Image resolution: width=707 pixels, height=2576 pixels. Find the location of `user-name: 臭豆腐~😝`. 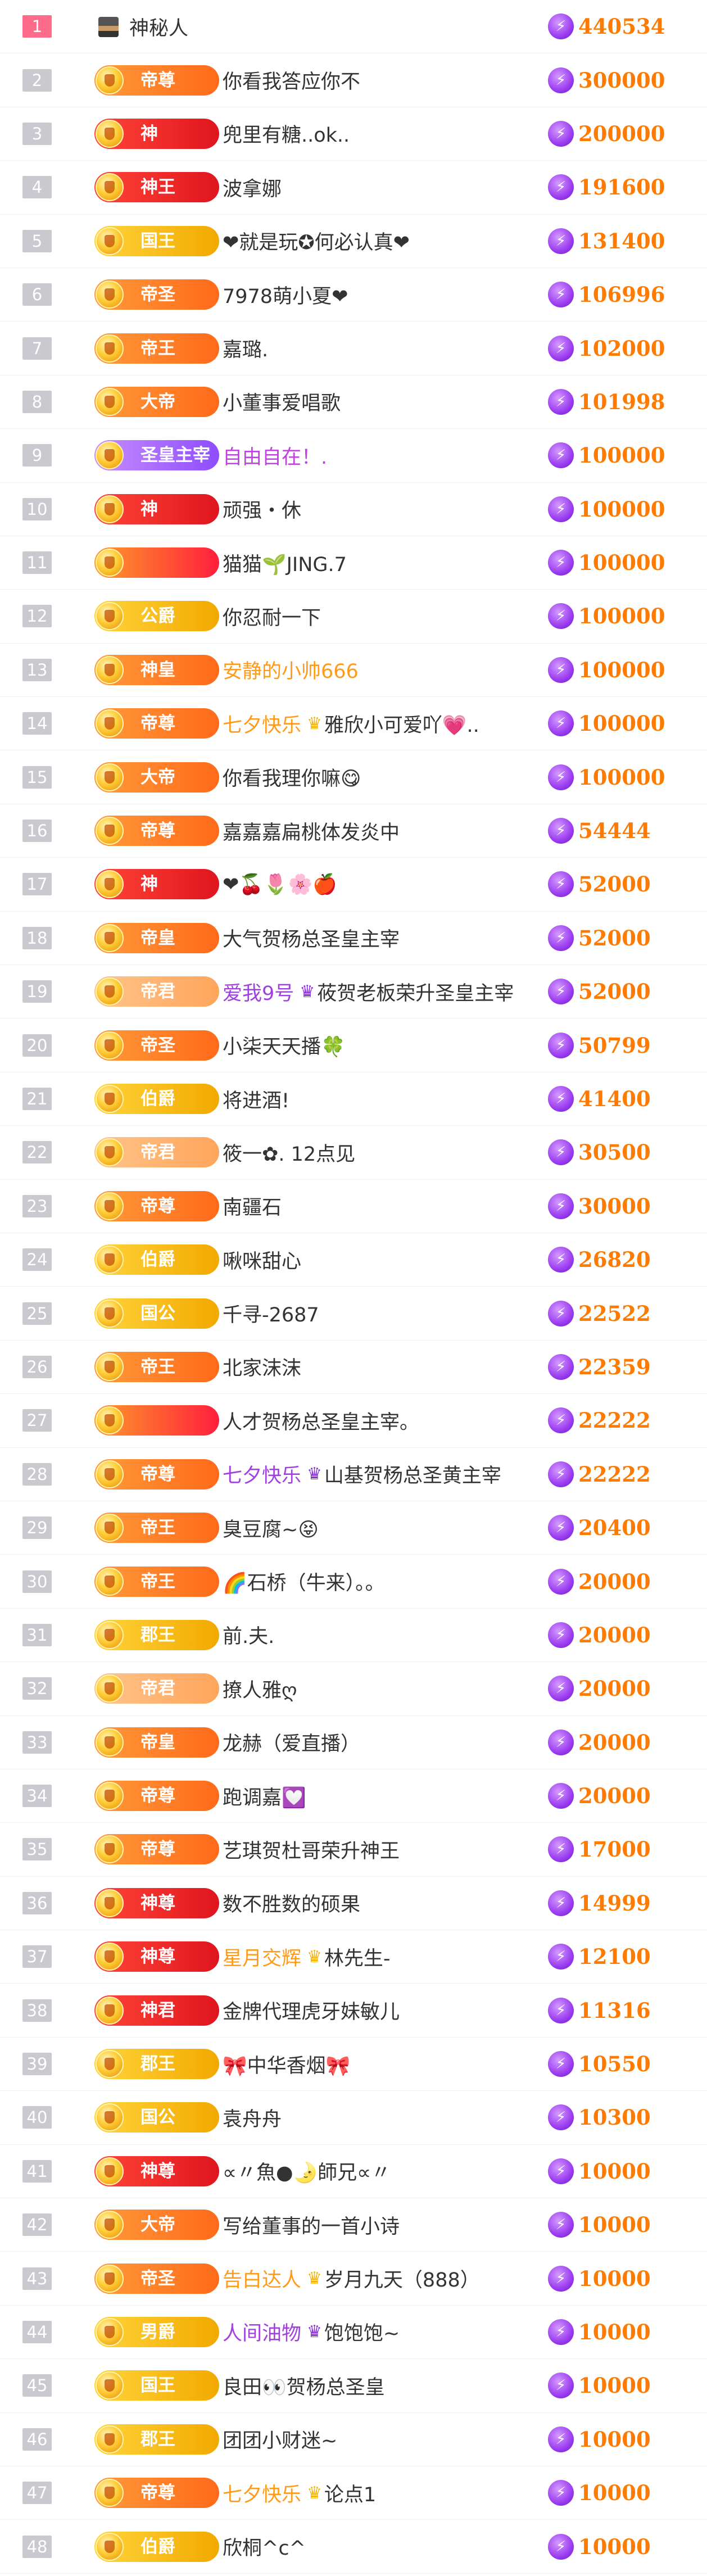

user-name: 臭豆腐~😝 is located at coordinates (380, 1527).